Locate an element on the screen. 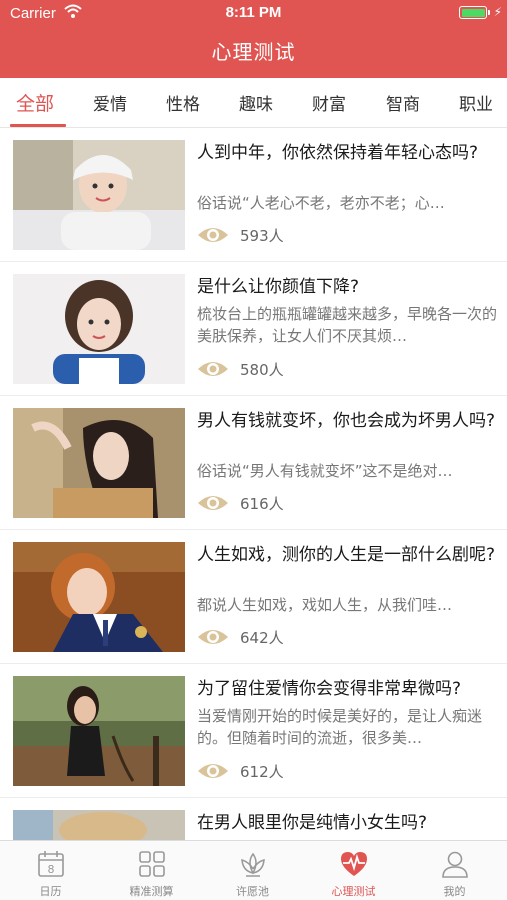  list-item: 在男人眼里你是纯情小女生吗? is located at coordinates (253, 819).